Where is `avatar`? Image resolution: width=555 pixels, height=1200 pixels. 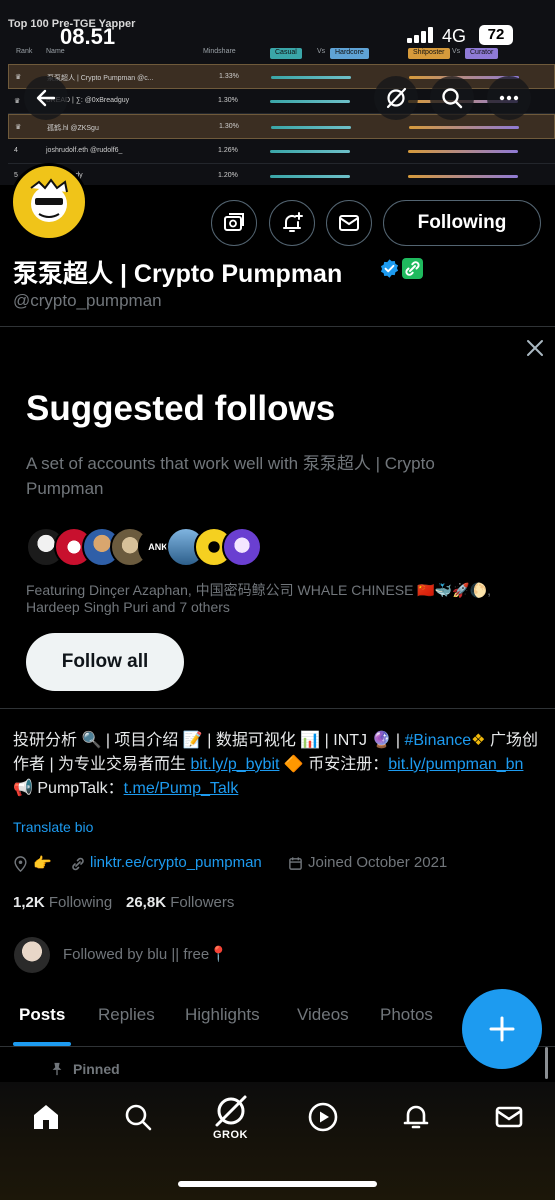
avatar is located at coordinates (242, 547).